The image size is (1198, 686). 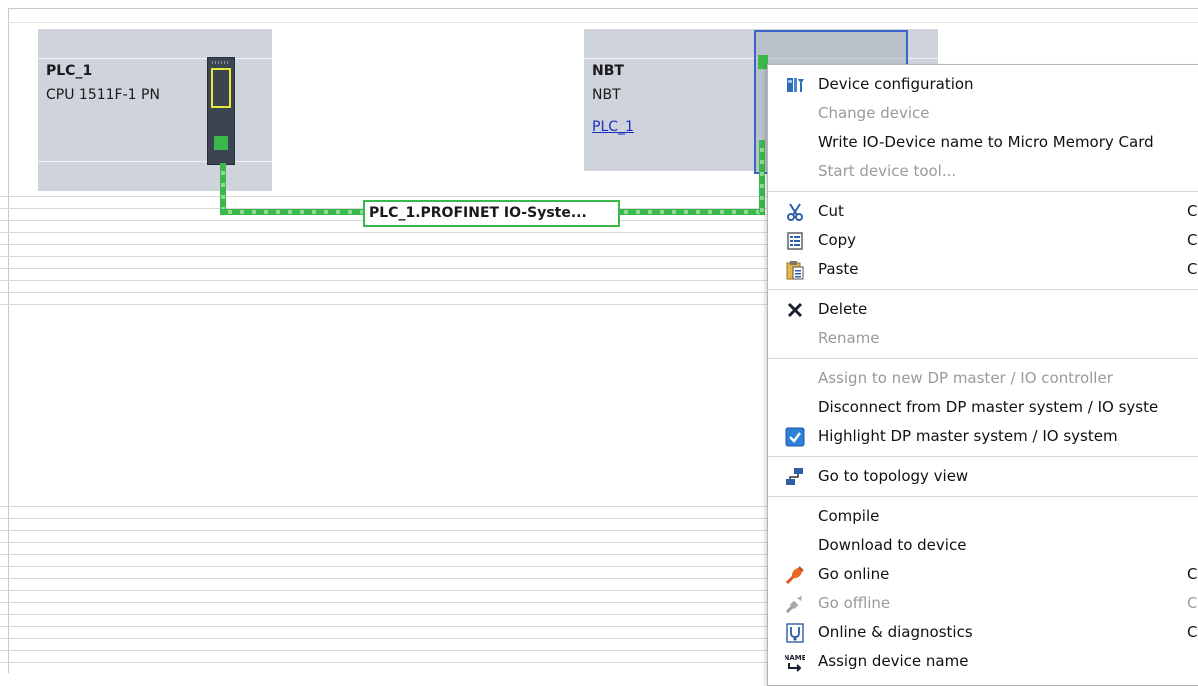 What do you see at coordinates (69, 71) in the screenshot?
I see `plc-device-name: PLC_1` at bounding box center [69, 71].